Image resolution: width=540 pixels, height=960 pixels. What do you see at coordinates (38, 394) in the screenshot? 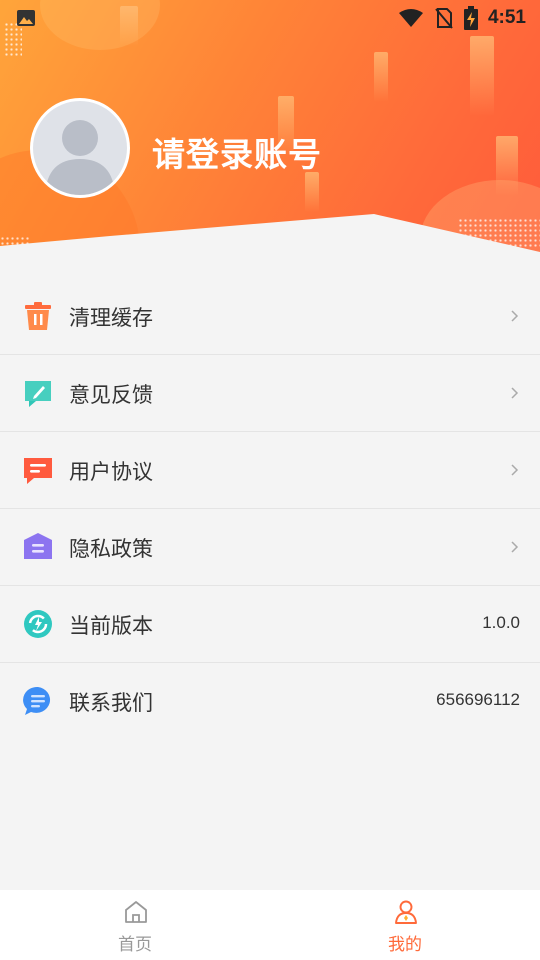
I see `feedback-edit-icon` at bounding box center [38, 394].